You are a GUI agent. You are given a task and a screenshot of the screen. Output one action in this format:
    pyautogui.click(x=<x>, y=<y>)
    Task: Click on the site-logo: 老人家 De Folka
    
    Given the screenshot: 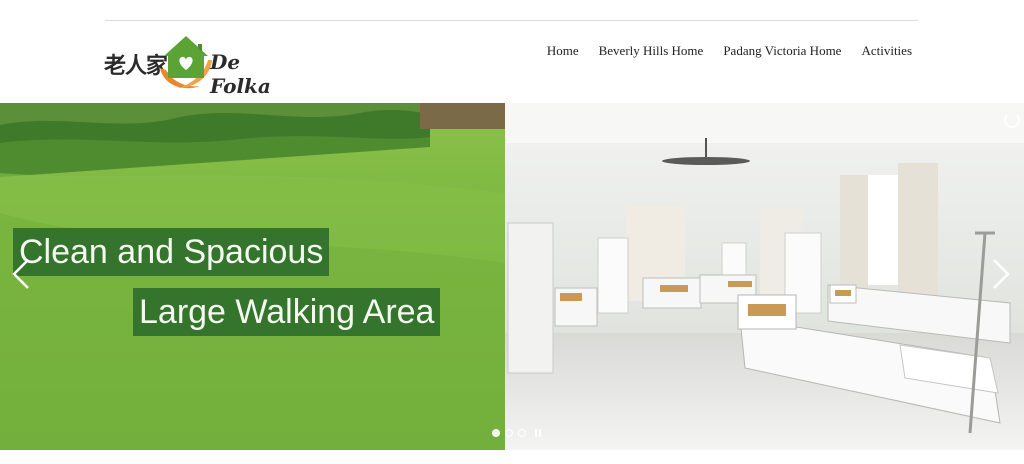 What is the action you would take?
    pyautogui.click(x=199, y=64)
    